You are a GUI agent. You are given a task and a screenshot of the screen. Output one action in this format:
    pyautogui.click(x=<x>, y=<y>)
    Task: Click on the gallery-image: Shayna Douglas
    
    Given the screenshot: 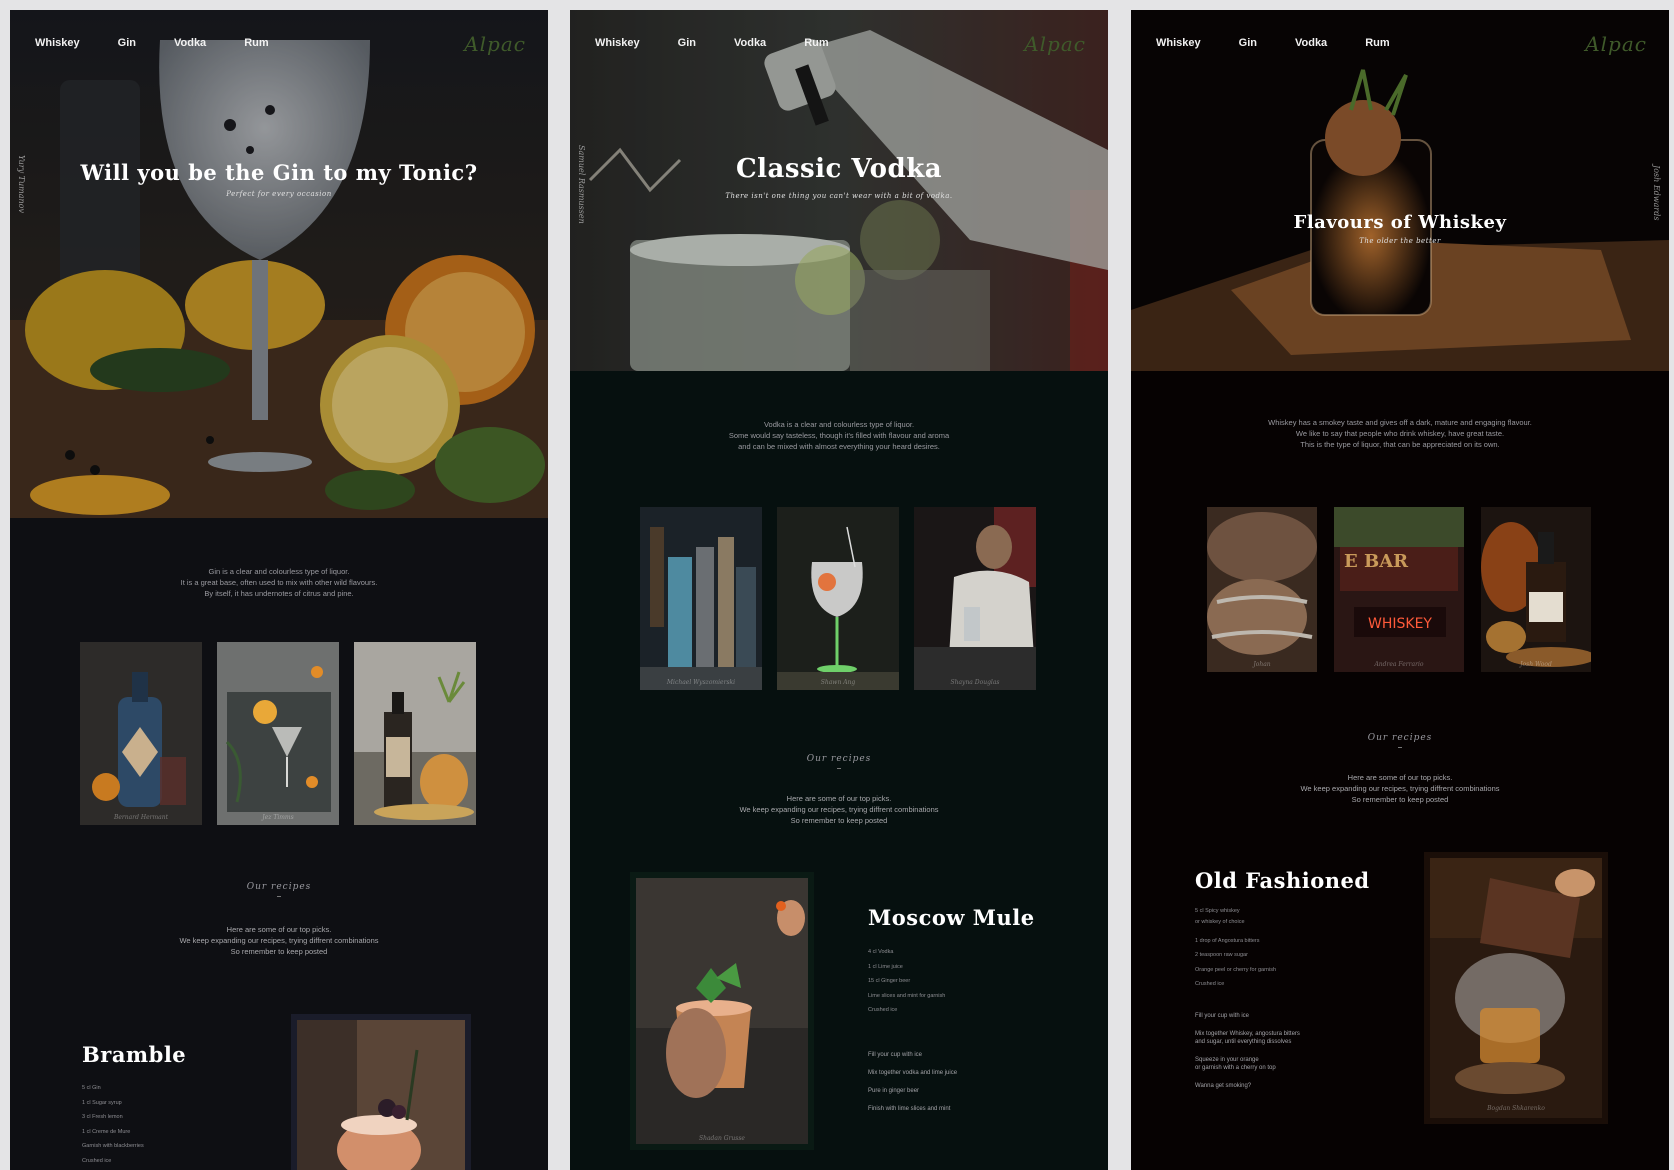 What is the action you would take?
    pyautogui.click(x=975, y=598)
    